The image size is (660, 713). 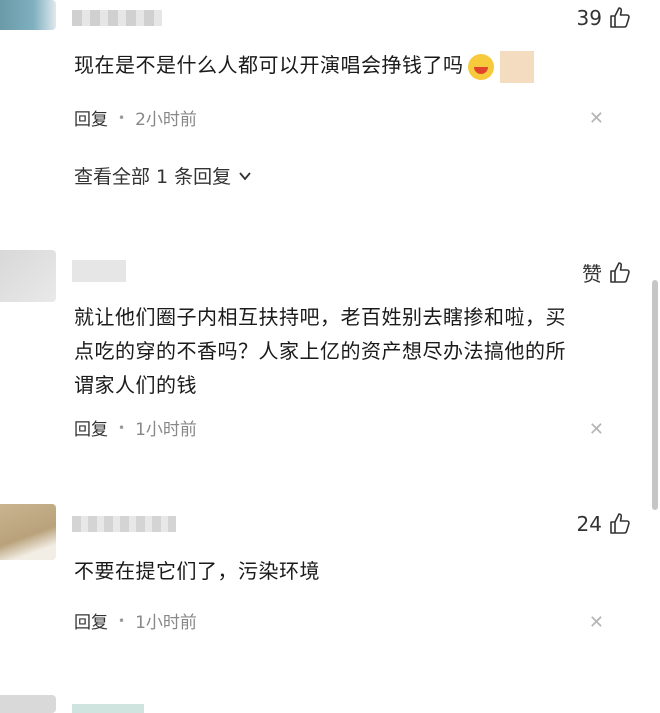 What do you see at coordinates (245, 175) in the screenshot?
I see `chevron-down-icon` at bounding box center [245, 175].